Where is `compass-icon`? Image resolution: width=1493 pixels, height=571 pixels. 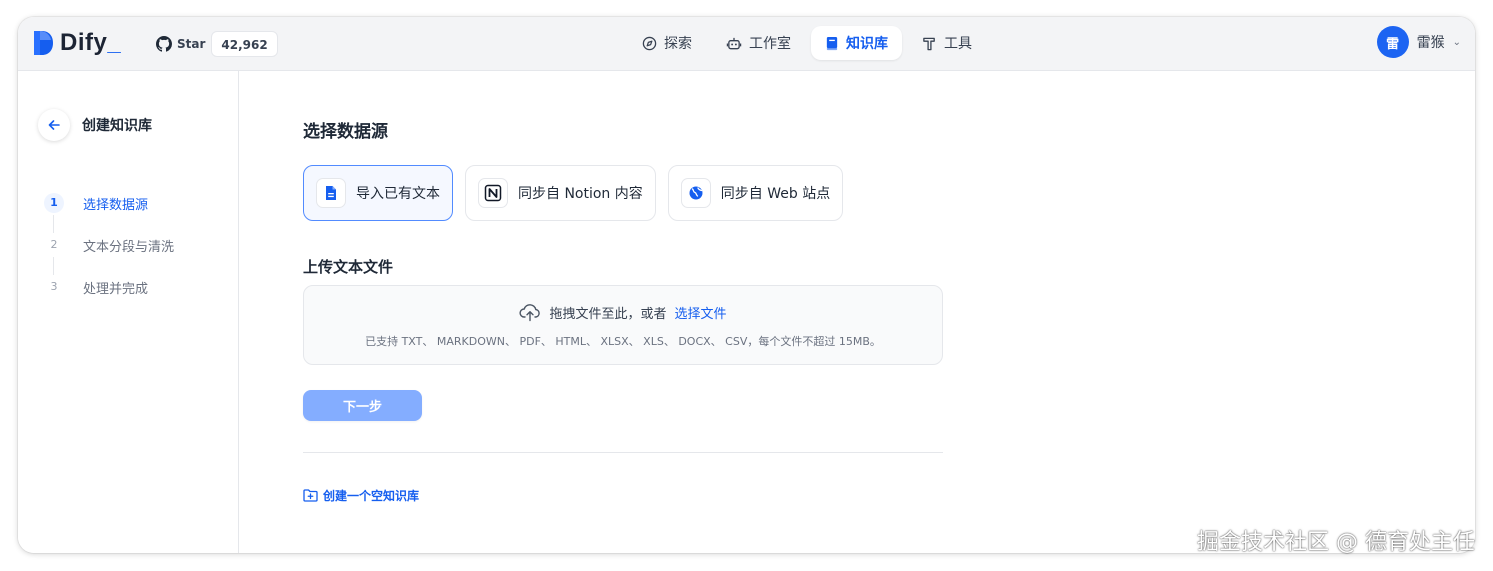
compass-icon is located at coordinates (649, 43).